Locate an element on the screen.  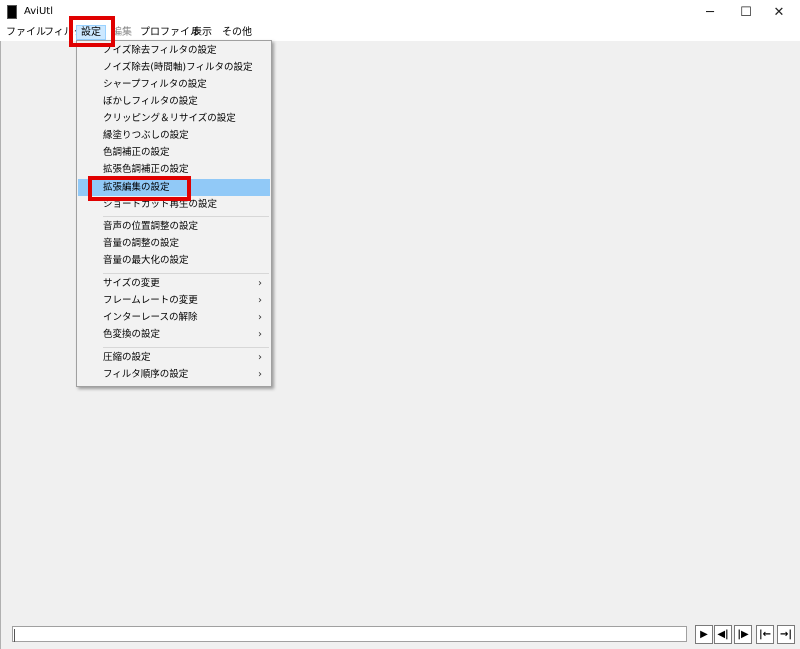
minimize-button: ─ is located at coordinates (710, 12).